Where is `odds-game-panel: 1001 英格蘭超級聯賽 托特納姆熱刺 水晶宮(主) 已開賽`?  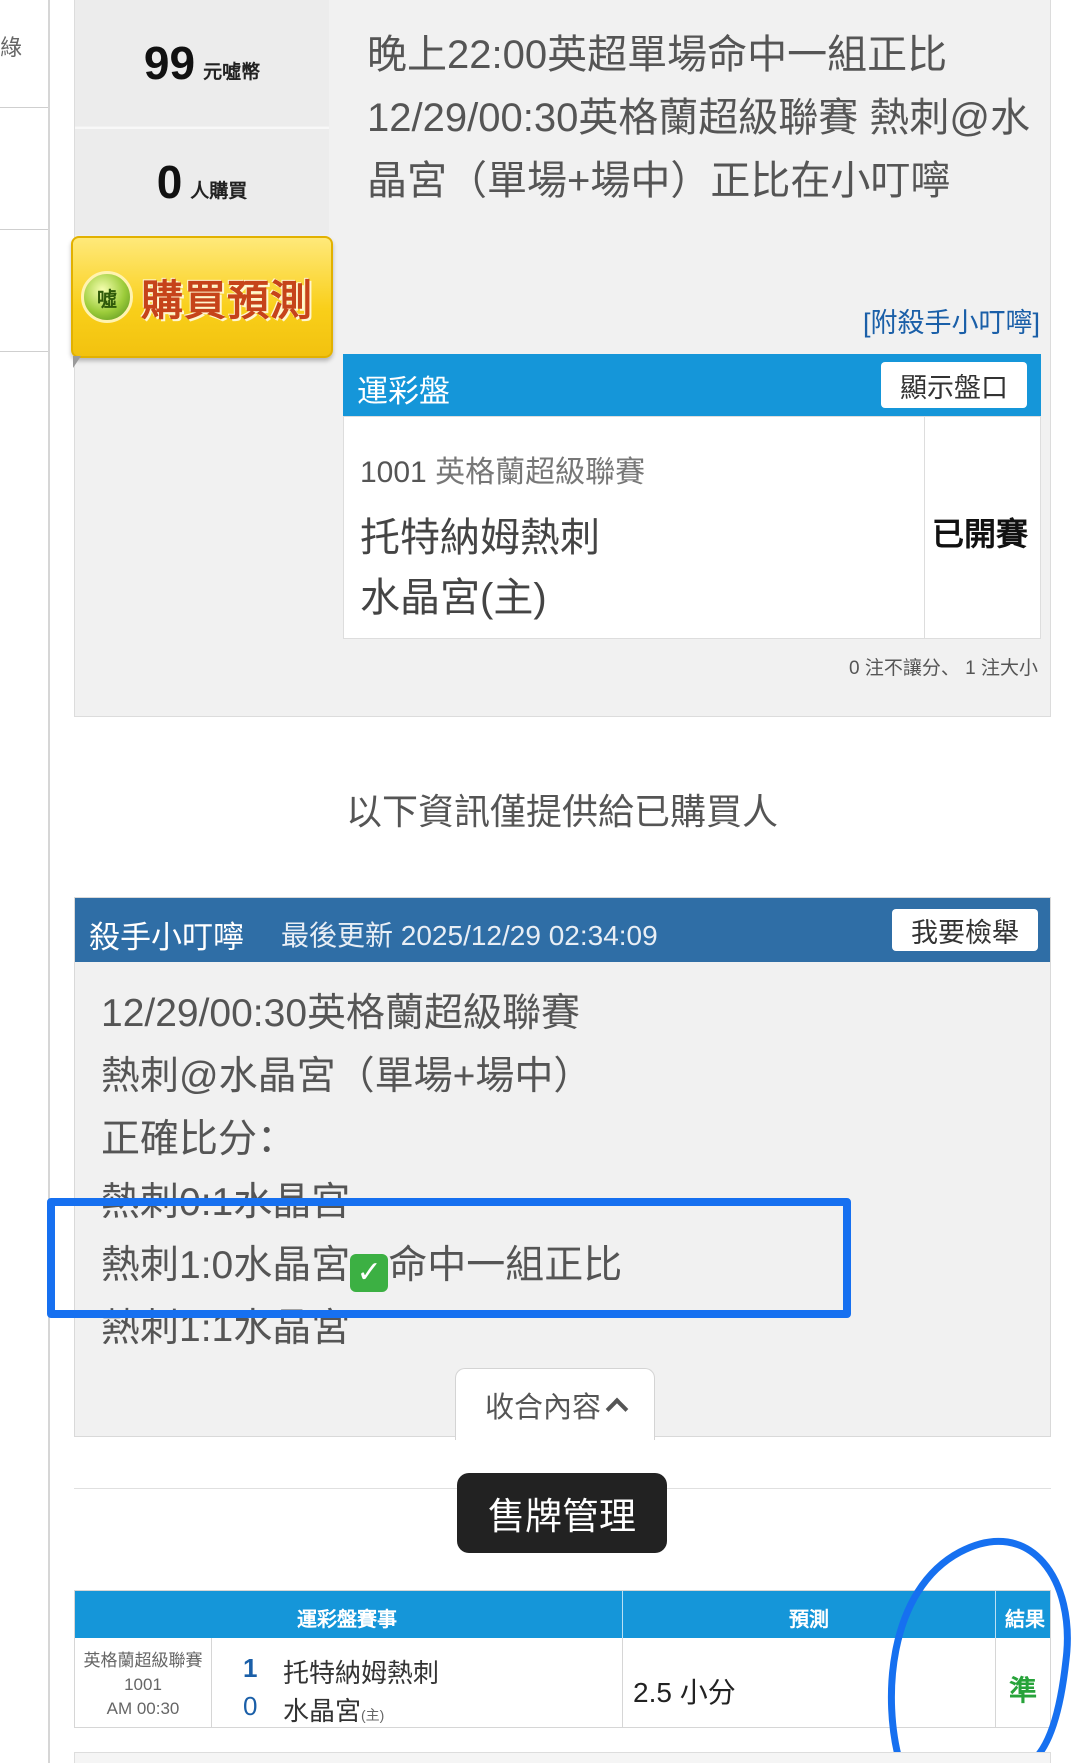
odds-game-panel: 1001 英格蘭超級聯賽 托特納姆熱刺 水晶宮(主) 已開賽 is located at coordinates (692, 527).